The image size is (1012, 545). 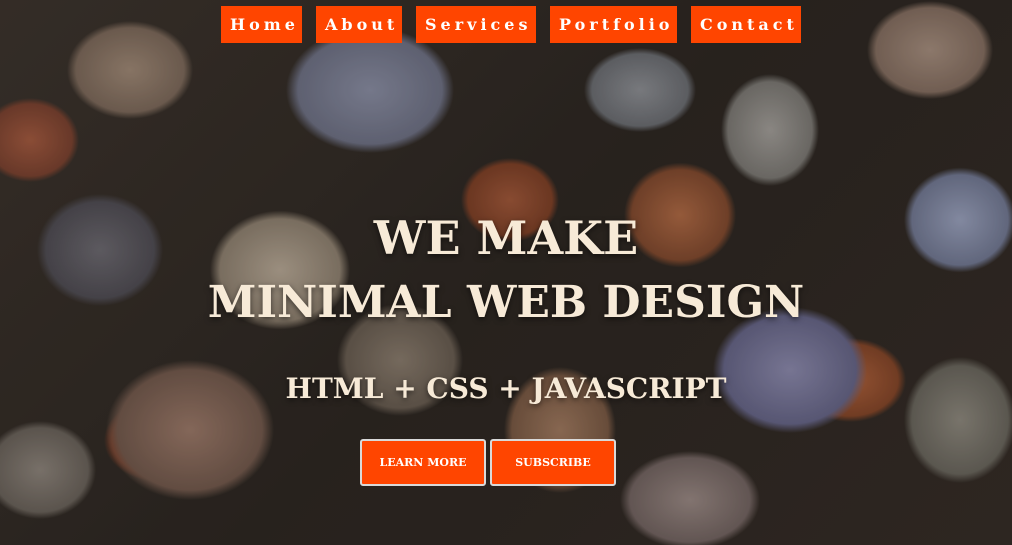 What do you see at coordinates (746, 24) in the screenshot?
I see `nav-item-contact: Contact` at bounding box center [746, 24].